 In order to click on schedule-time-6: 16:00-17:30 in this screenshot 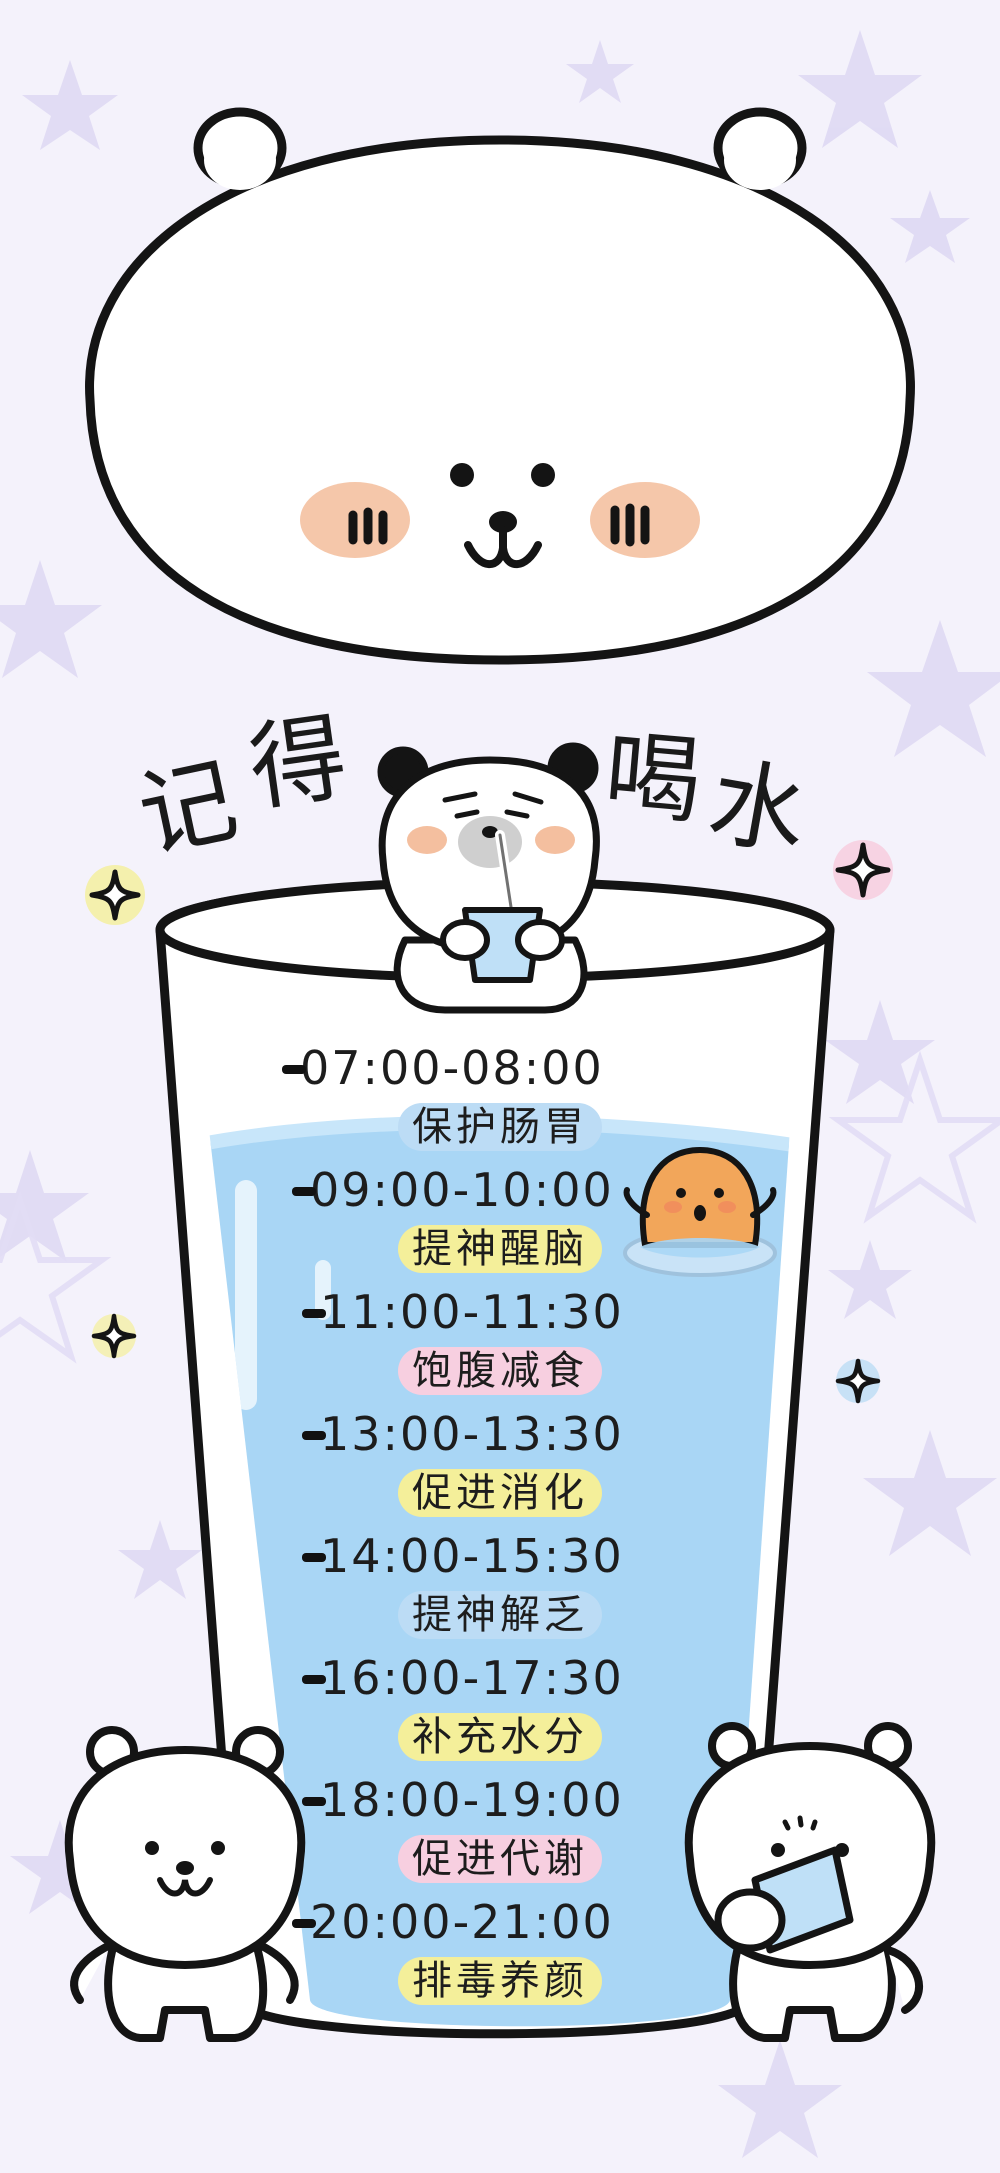, I will do `click(491, 1678)`.